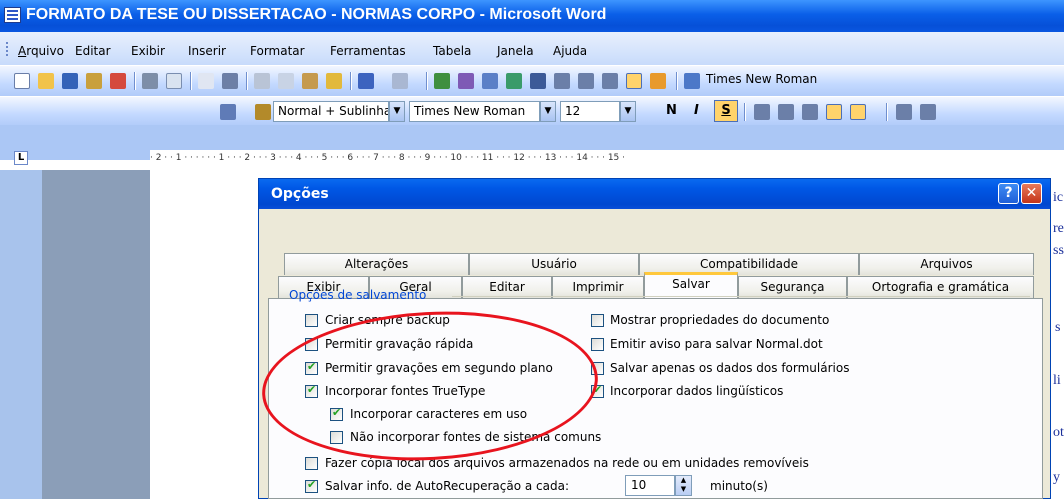 Image resolution: width=1064 pixels, height=499 pixels. I want to click on tab-alteracoes: Alterações, so click(376, 264).